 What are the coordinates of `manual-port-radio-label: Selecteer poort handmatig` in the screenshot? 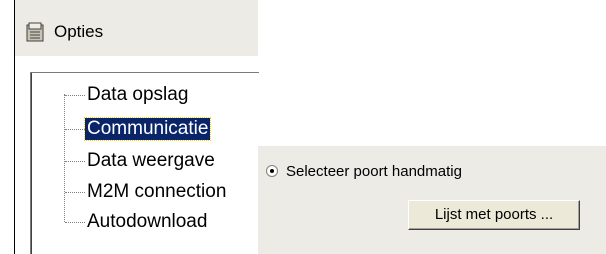 It's located at (374, 172).